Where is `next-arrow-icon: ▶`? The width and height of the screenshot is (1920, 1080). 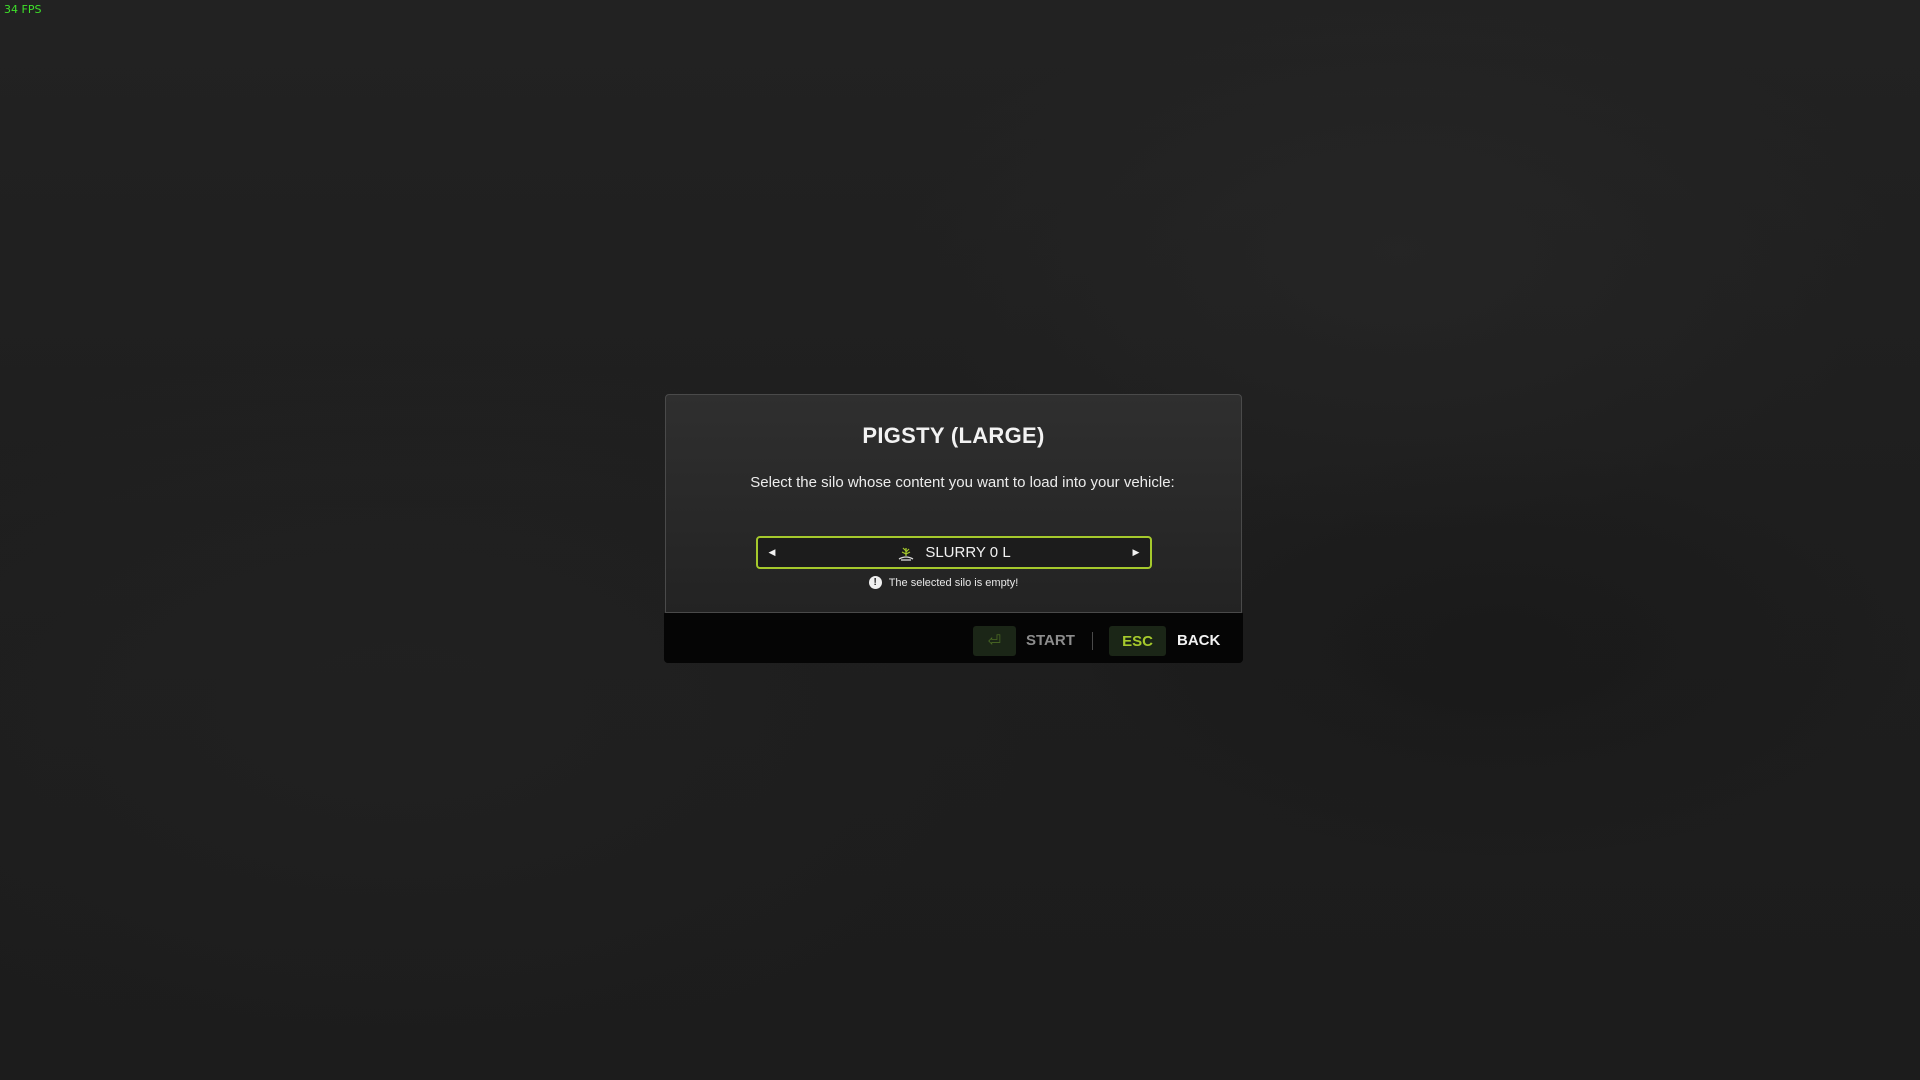
next-arrow-icon: ▶ is located at coordinates (1136, 552).